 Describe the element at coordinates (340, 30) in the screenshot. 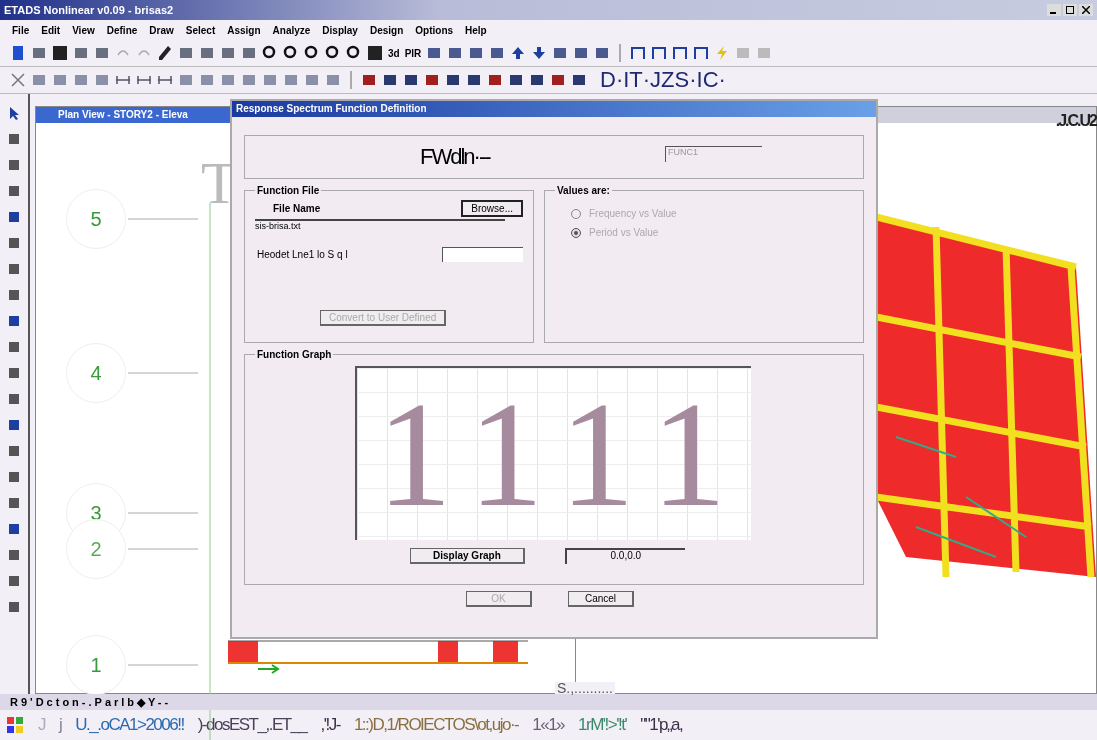

I see `menu-item: Display` at that location.